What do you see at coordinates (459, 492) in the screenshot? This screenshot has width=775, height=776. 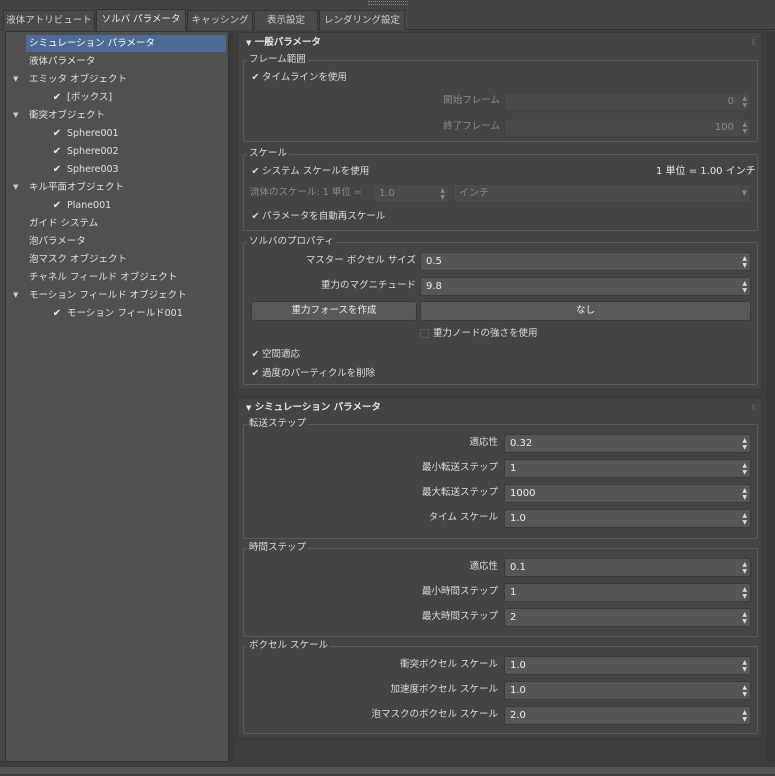 I see `transport-row-label: 最大転送ステップ` at bounding box center [459, 492].